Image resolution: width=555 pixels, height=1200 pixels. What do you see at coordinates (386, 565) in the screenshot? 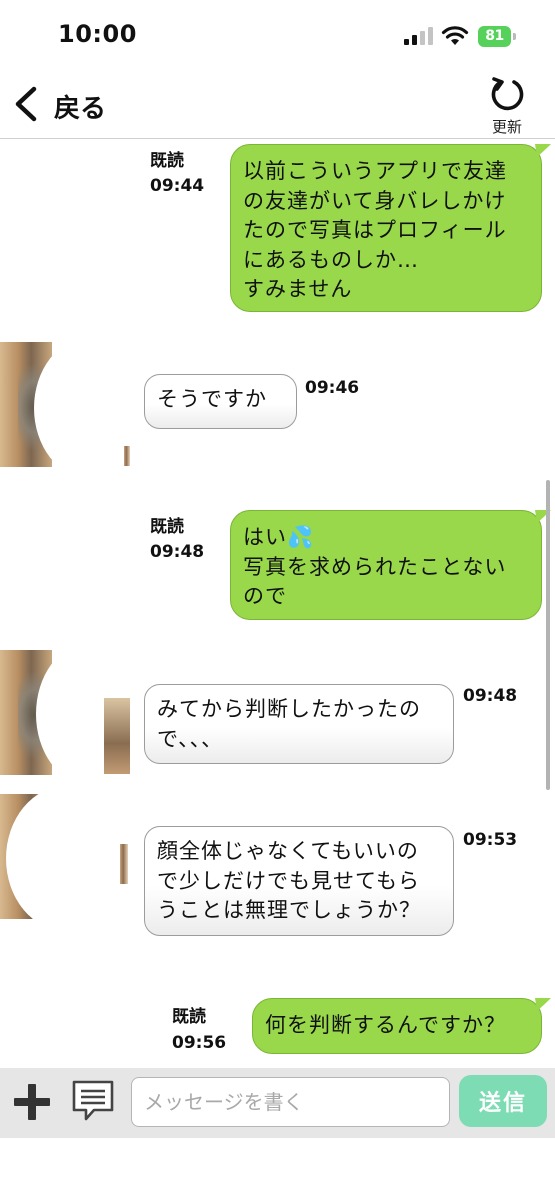
I see `sent-message-bubble: はい💦 写真を求められたことない ので` at bounding box center [386, 565].